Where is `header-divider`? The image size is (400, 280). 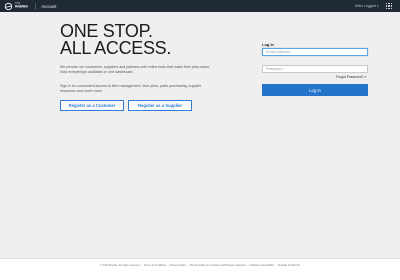
header-divider is located at coordinates (36, 6).